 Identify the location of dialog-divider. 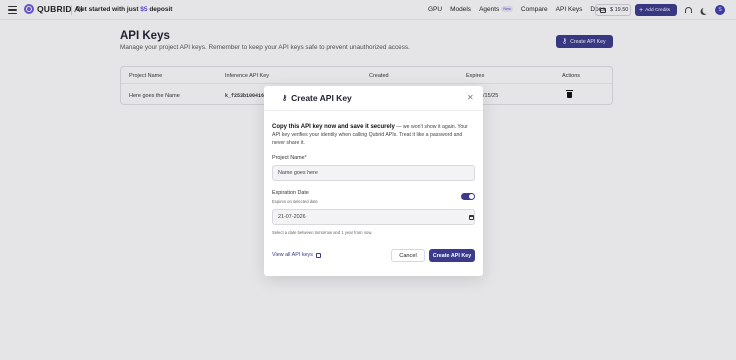
(373, 110).